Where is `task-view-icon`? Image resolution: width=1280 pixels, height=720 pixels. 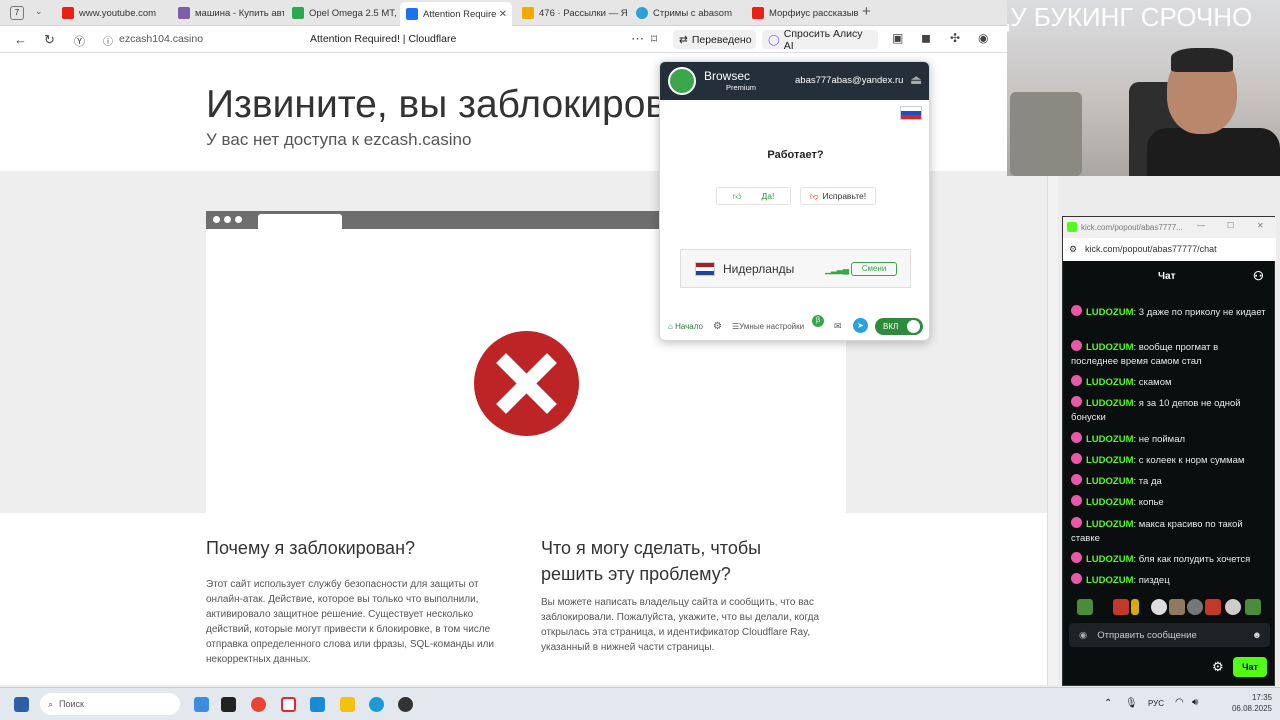
task-view-icon is located at coordinates (228, 704).